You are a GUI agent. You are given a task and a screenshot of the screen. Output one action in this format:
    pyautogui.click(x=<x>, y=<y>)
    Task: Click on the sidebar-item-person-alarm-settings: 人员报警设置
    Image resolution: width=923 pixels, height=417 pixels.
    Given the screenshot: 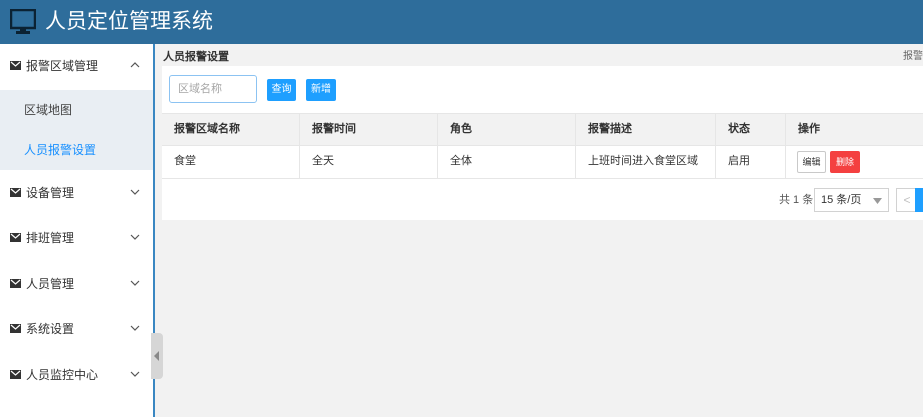 What is the action you would take?
    pyautogui.click(x=76, y=150)
    